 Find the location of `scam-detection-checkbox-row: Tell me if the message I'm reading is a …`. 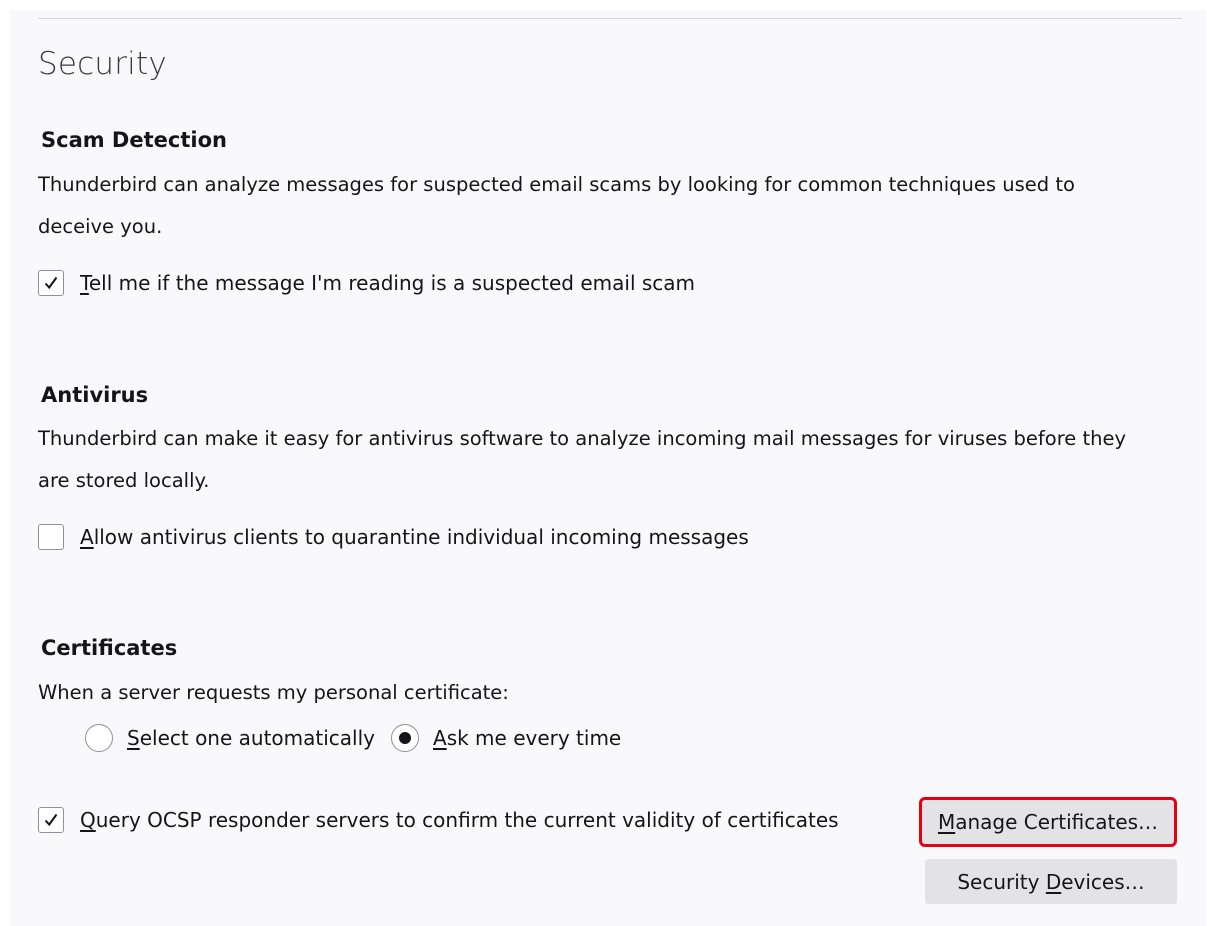

scam-detection-checkbox-row: Tell me if the message I'm reading is a … is located at coordinates (366, 283).